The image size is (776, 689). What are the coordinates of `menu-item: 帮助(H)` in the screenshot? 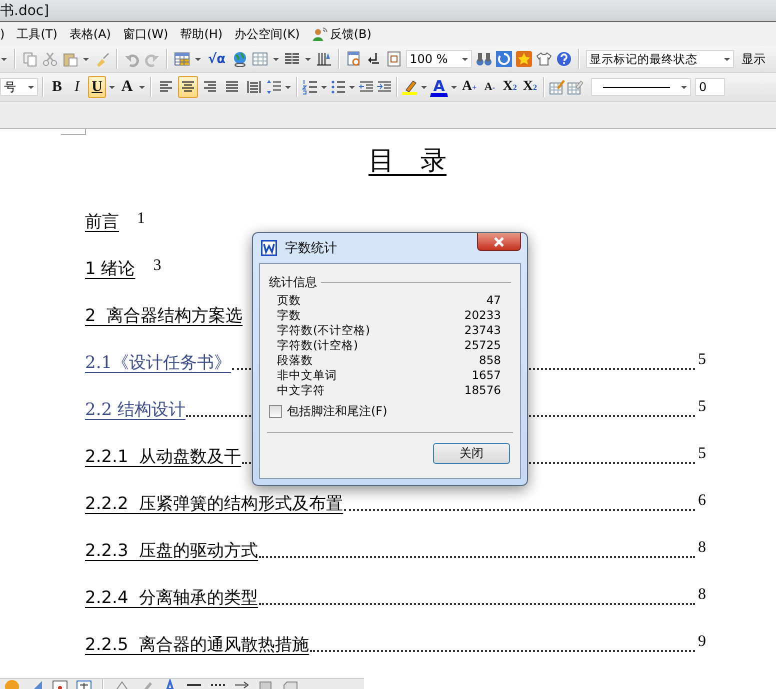 It's located at (203, 34).